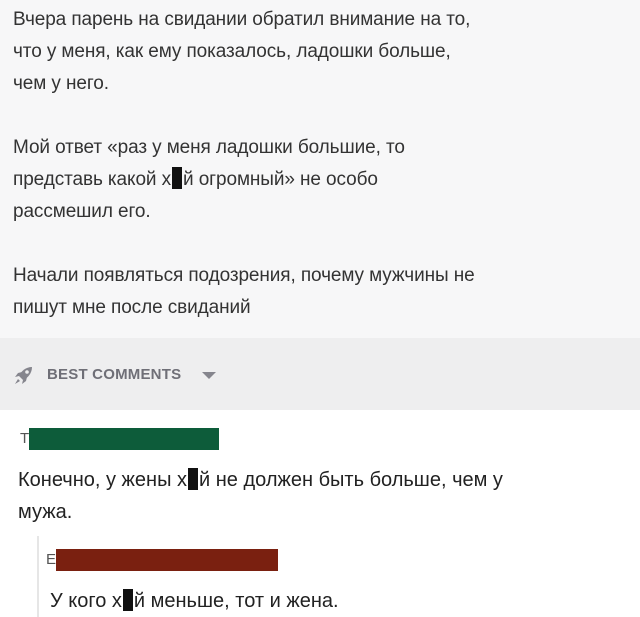 This screenshot has width=640, height=617. I want to click on comment-text-part: Конечно, у жены х, so click(103, 480).